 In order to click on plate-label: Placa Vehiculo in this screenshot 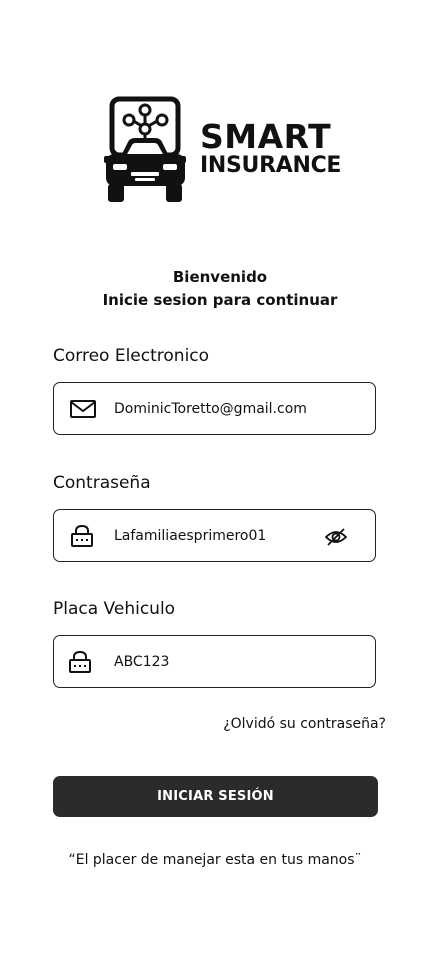, I will do `click(114, 609)`.